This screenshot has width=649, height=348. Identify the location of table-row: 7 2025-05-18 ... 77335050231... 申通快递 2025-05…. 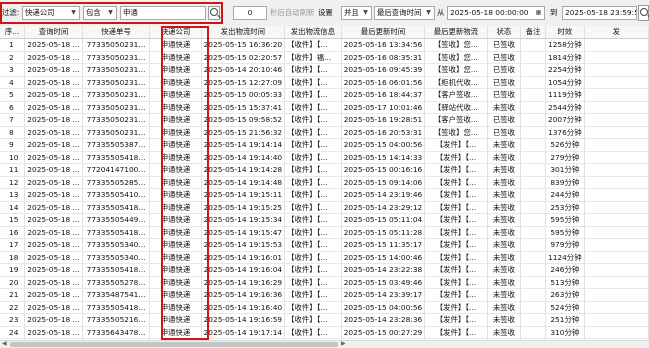
(324, 120).